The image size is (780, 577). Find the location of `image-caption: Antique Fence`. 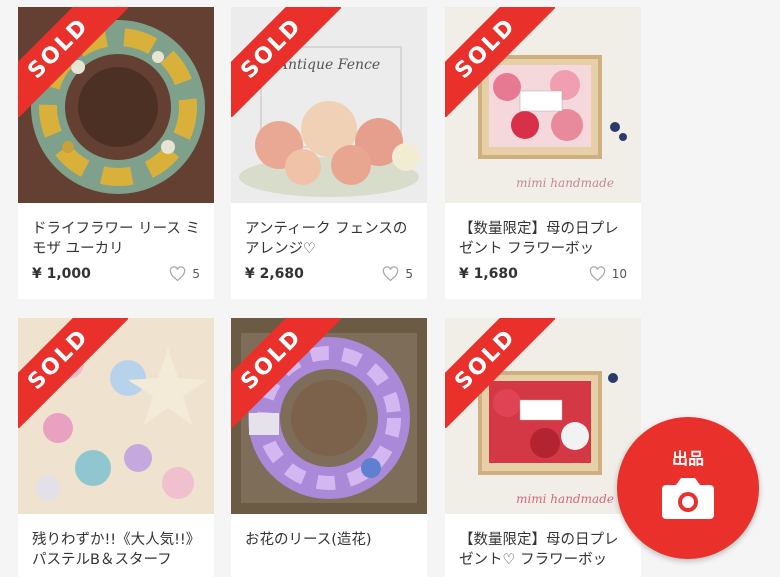

image-caption: Antique Fence is located at coordinates (328, 65).